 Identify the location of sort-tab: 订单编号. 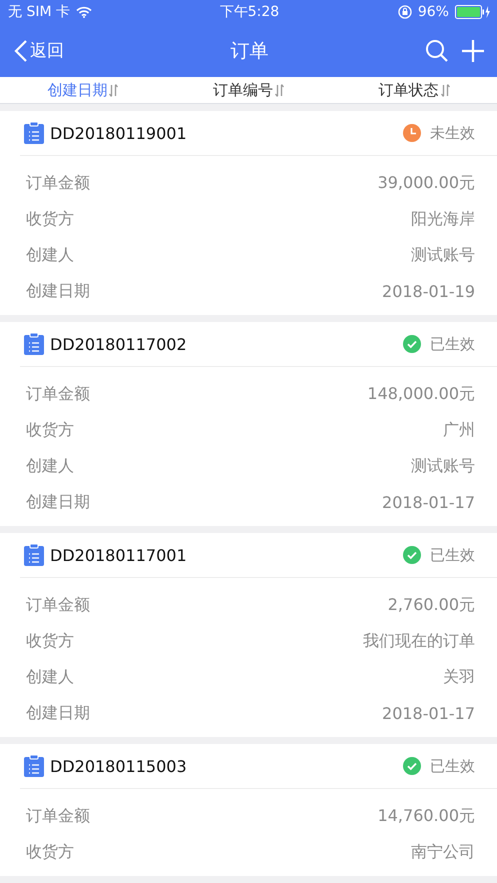
(249, 90).